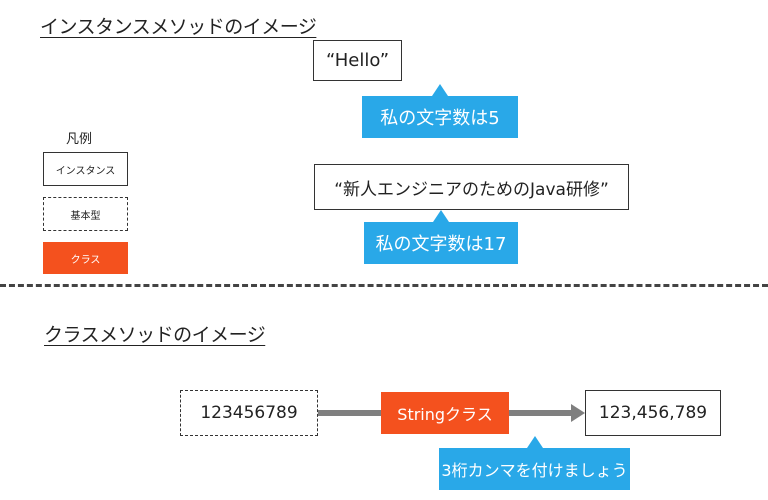  Describe the element at coordinates (578, 413) in the screenshot. I see `output-arrow-head` at that location.